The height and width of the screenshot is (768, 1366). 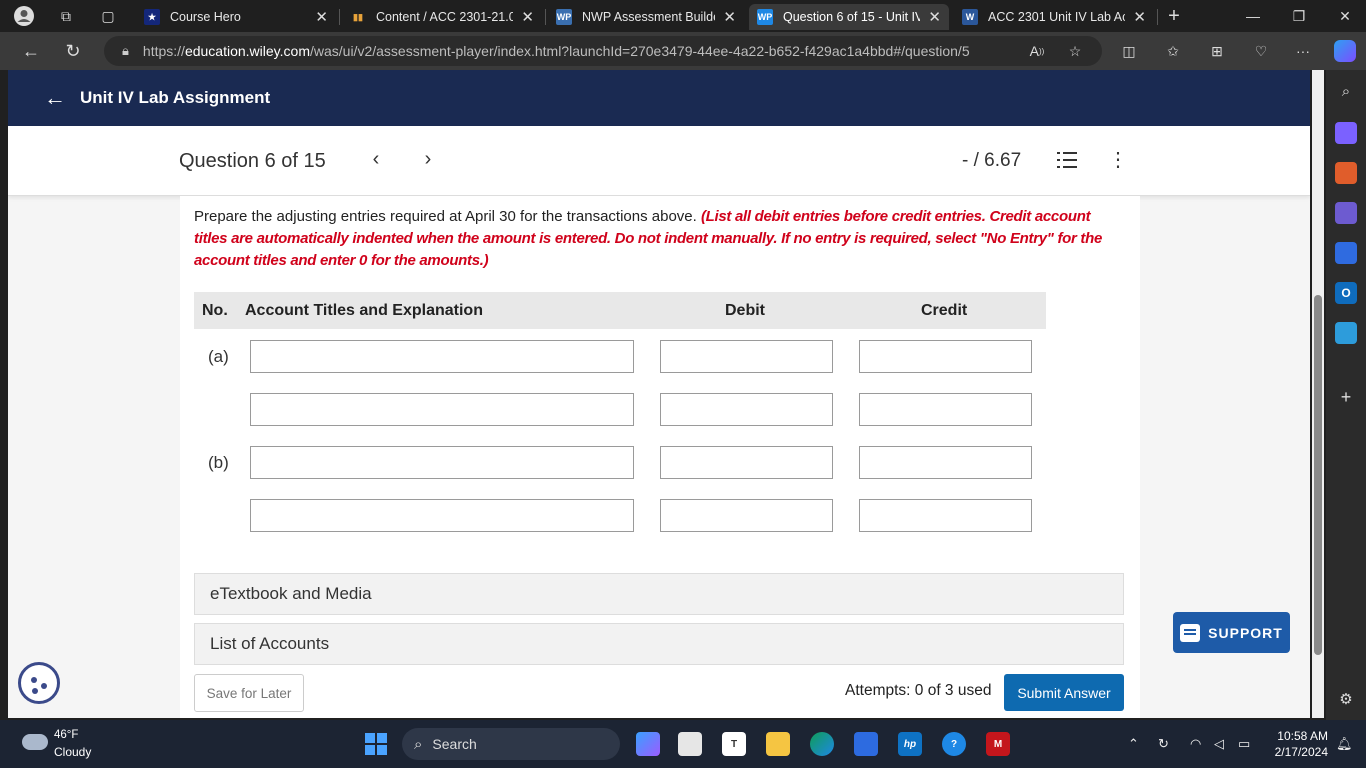 What do you see at coordinates (1129, 51) in the screenshot?
I see `split-screen-icon: ◫` at bounding box center [1129, 51].